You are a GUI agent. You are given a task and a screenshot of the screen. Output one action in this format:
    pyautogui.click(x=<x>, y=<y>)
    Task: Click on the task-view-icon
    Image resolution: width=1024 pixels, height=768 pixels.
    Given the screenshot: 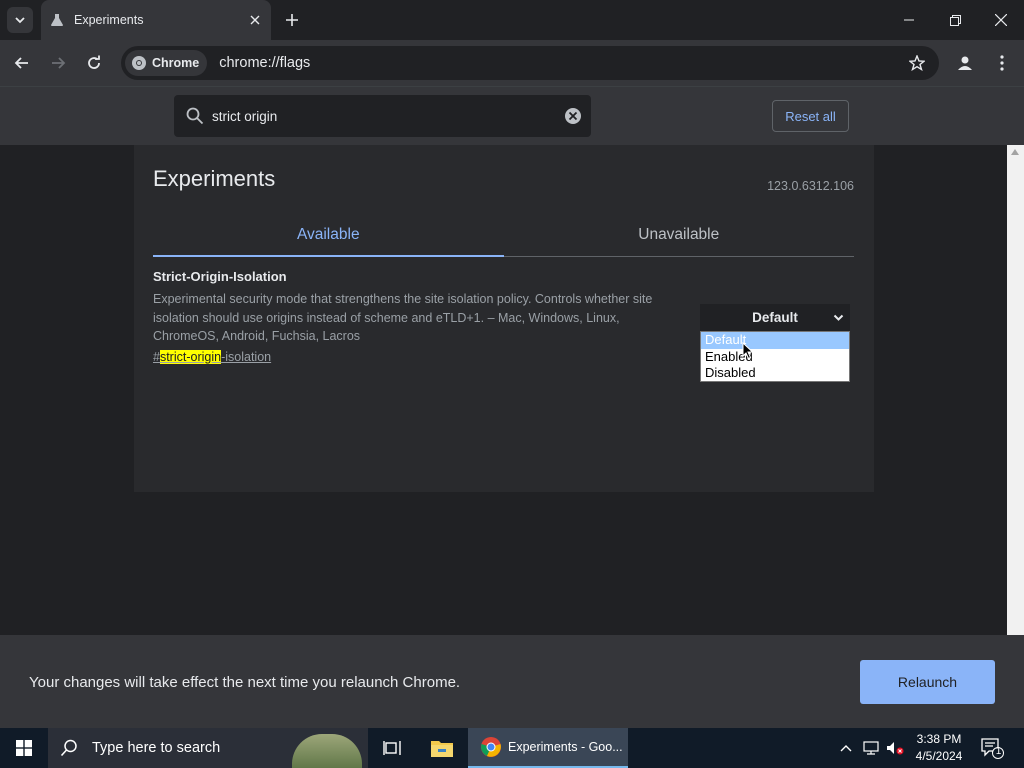 What is the action you would take?
    pyautogui.click(x=392, y=748)
    